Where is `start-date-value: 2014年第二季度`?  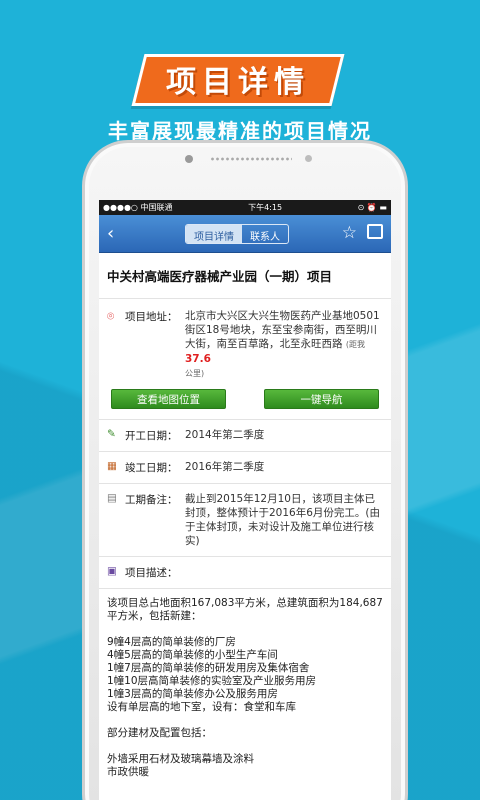
start-date-value: 2014年第二季度 is located at coordinates (225, 435).